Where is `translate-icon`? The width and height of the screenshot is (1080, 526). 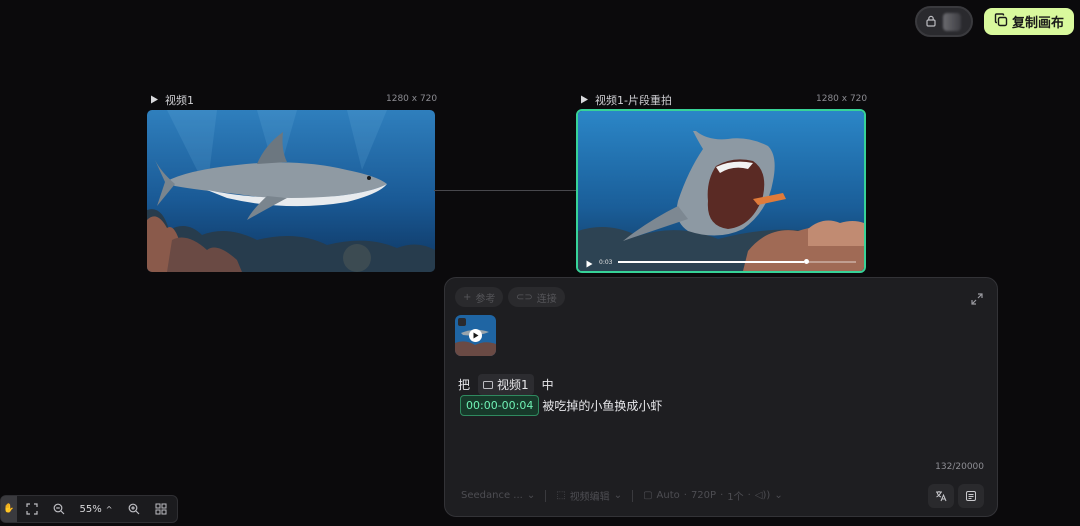
translate-icon is located at coordinates (941, 496).